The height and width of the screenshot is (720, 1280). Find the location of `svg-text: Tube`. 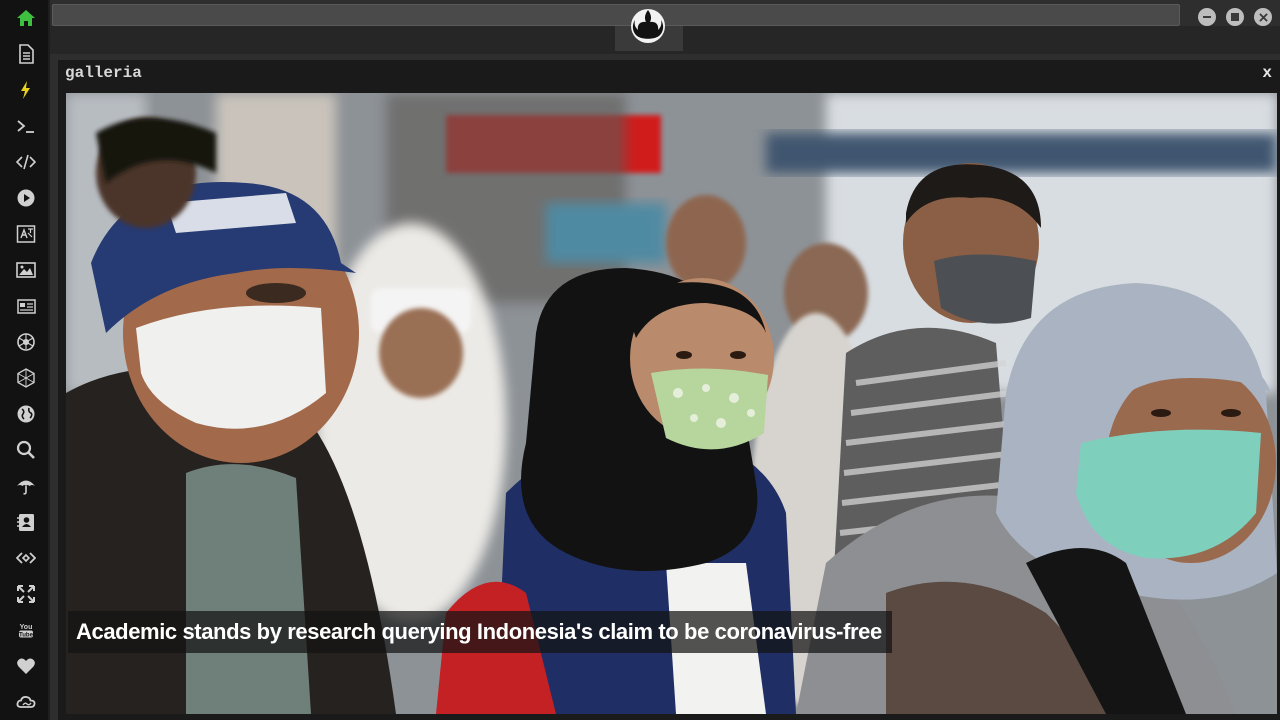

svg-text: Tube is located at coordinates (26, 635).